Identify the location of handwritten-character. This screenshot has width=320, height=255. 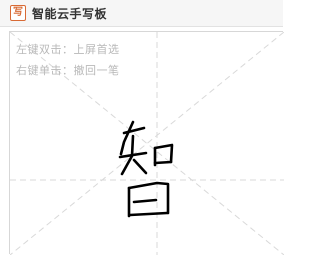
(146, 169).